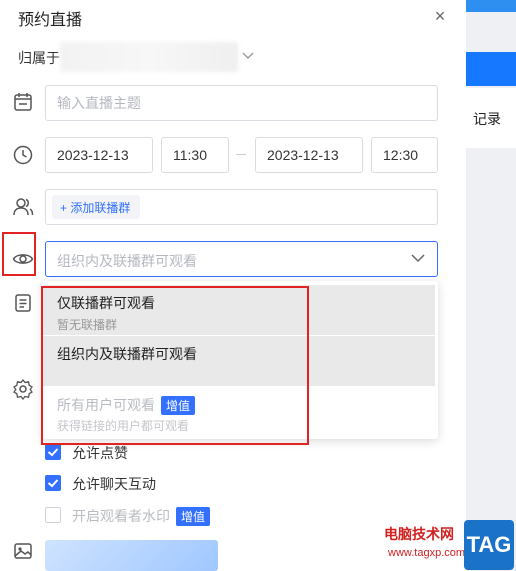  What do you see at coordinates (175, 365) in the screenshot?
I see `dropdown-highlight-box` at bounding box center [175, 365].